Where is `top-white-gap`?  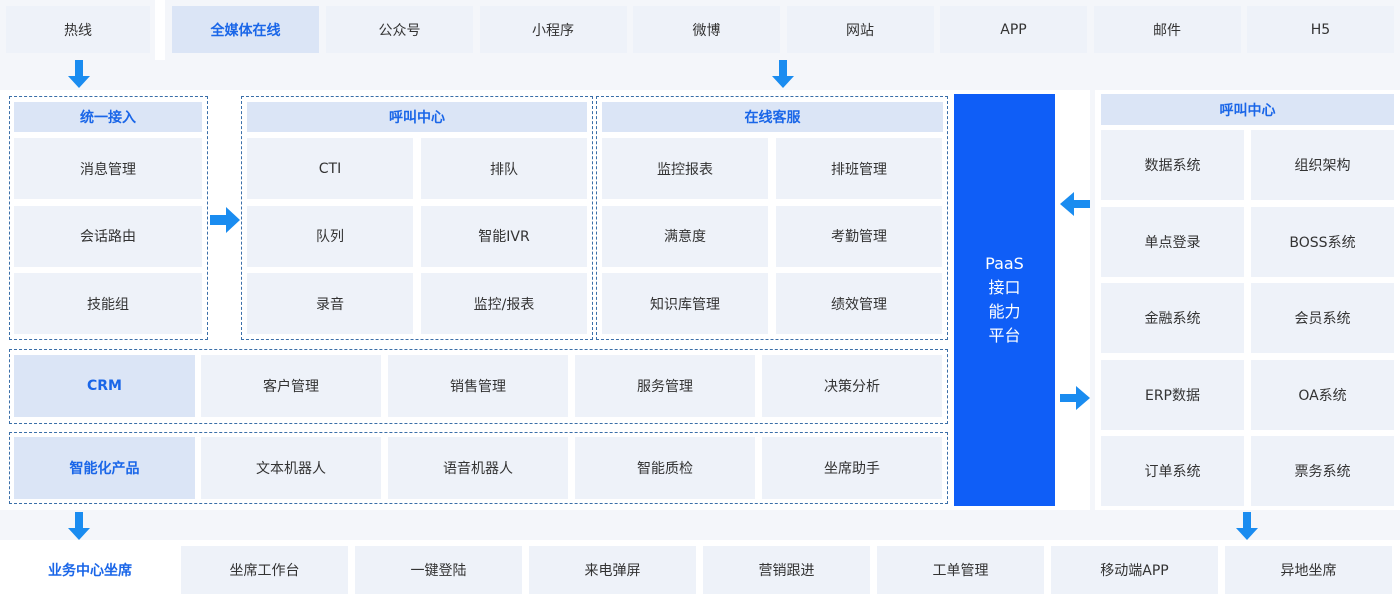
top-white-gap is located at coordinates (160, 30).